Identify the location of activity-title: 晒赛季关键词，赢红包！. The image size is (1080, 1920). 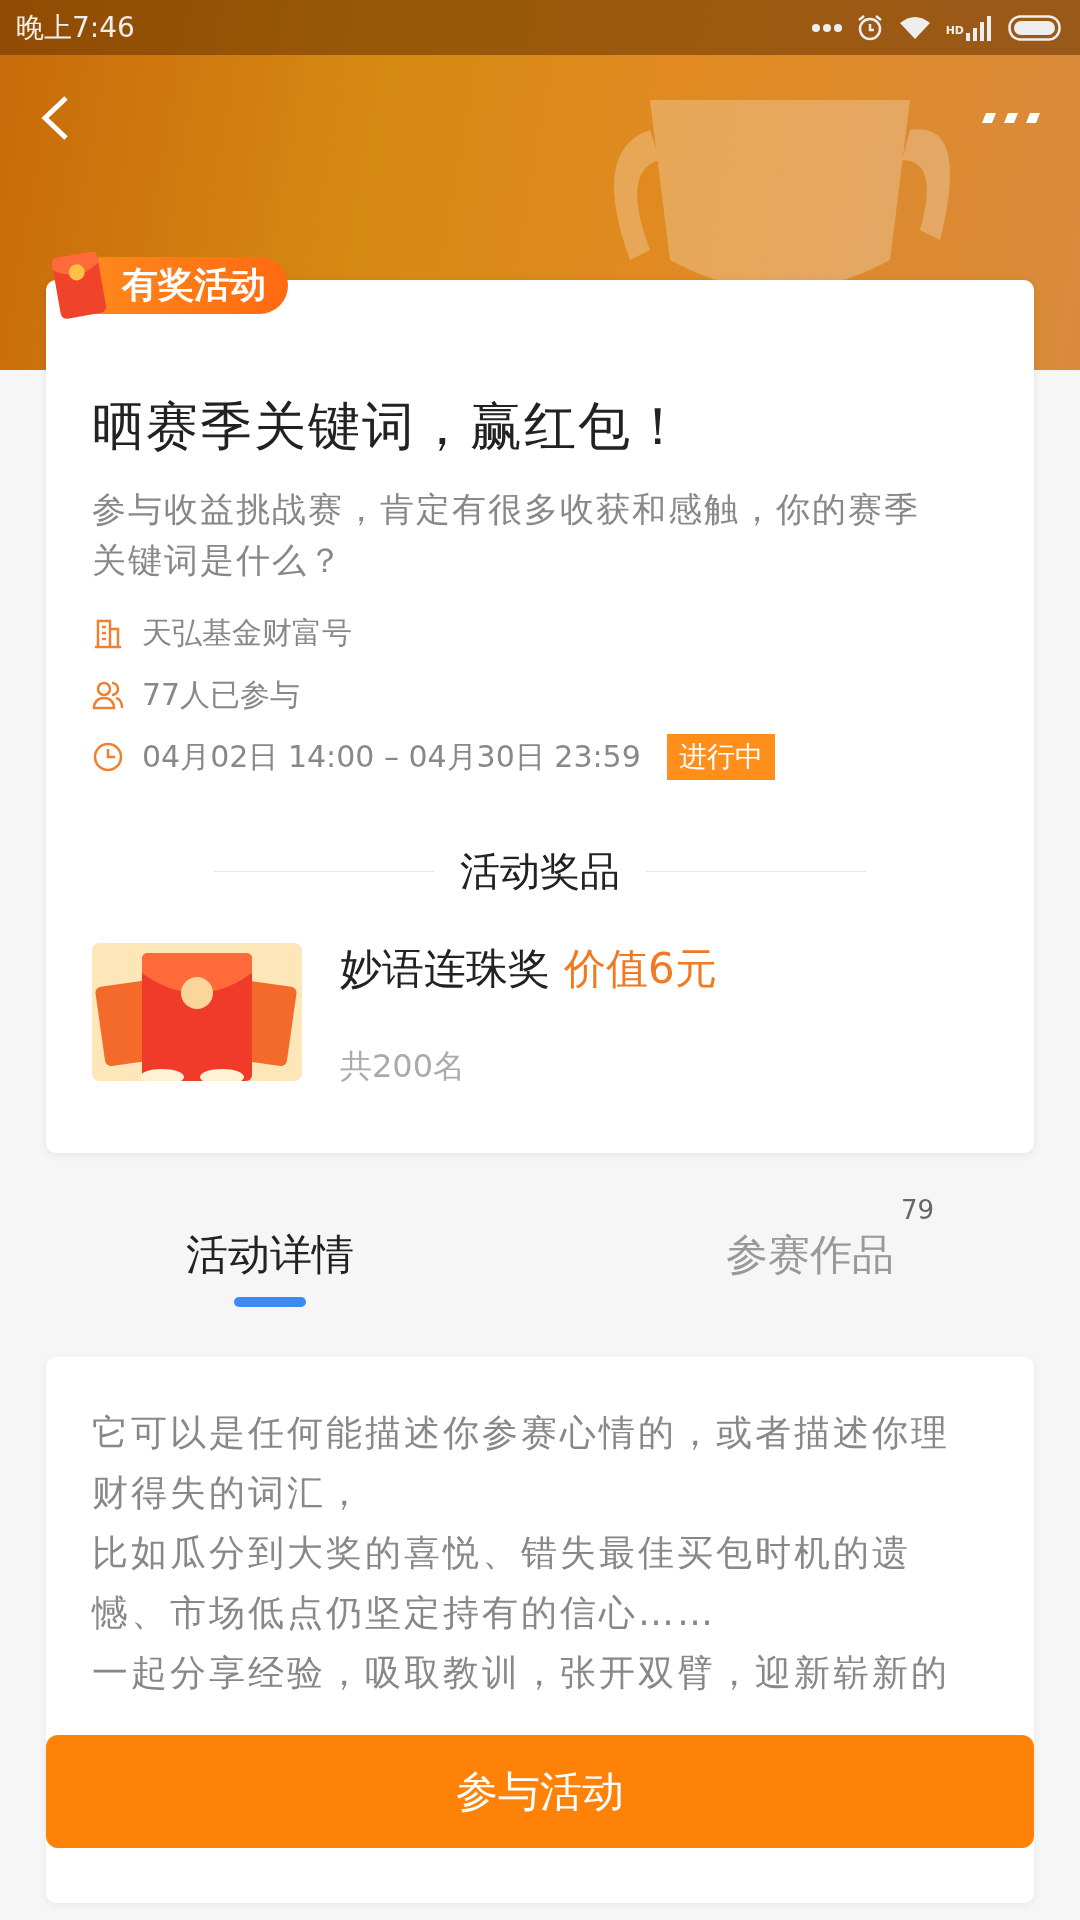
(389, 426).